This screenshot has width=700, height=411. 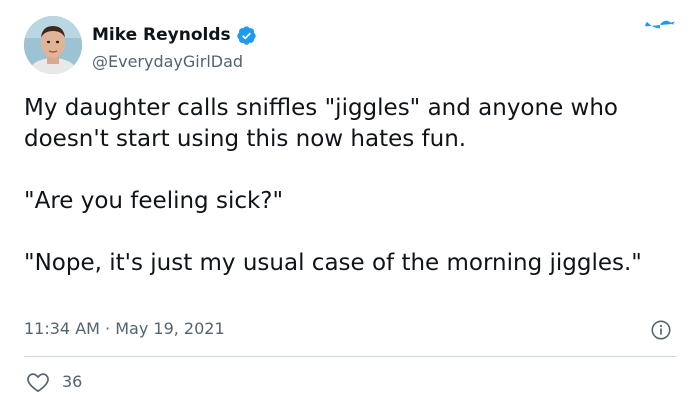 I want to click on like-count: 36, so click(x=72, y=381).